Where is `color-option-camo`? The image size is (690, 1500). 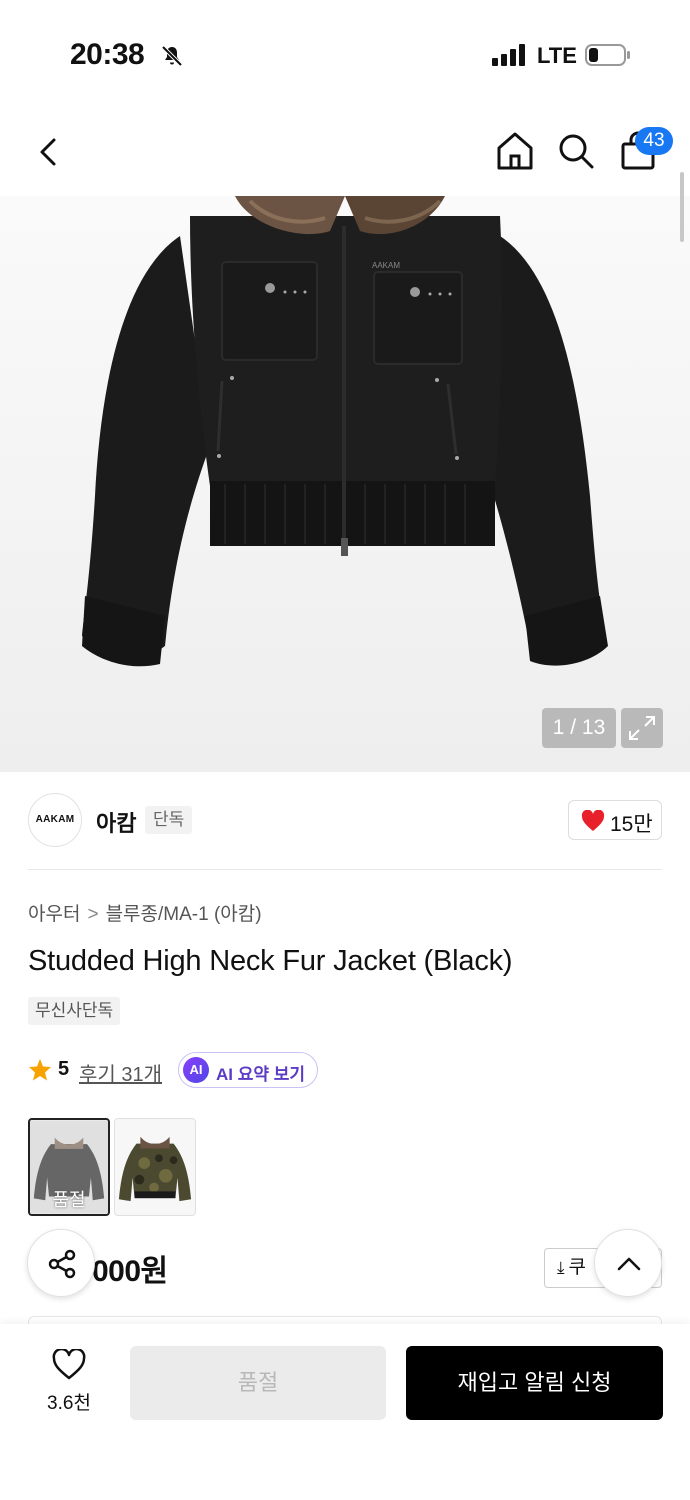 color-option-camo is located at coordinates (155, 1167).